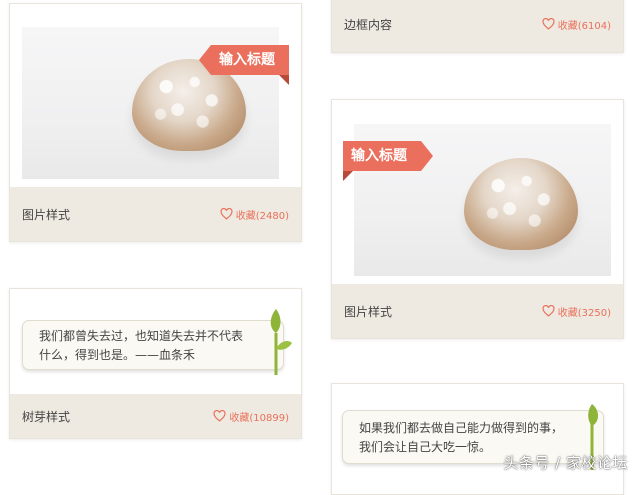  I want to click on card-title: 树芽样式, so click(46, 416).